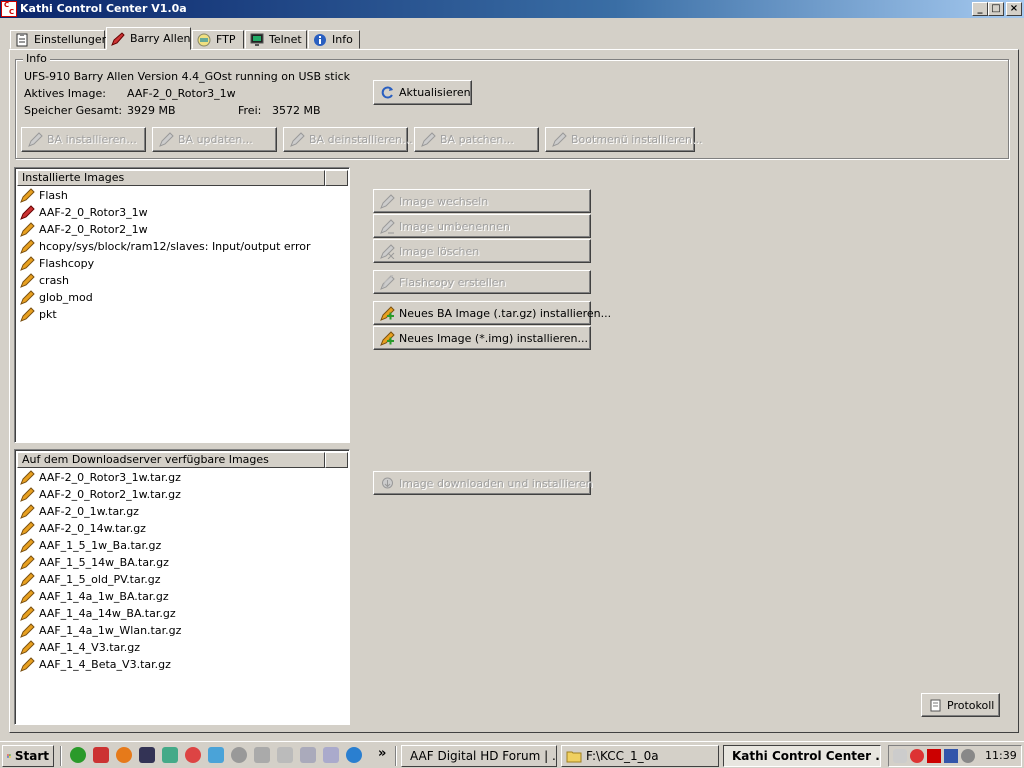 The width and height of the screenshot is (1024, 768). What do you see at coordinates (171, 460) in the screenshot?
I see `available-images-header: Auf dem Downloadserver verfügbare Images` at bounding box center [171, 460].